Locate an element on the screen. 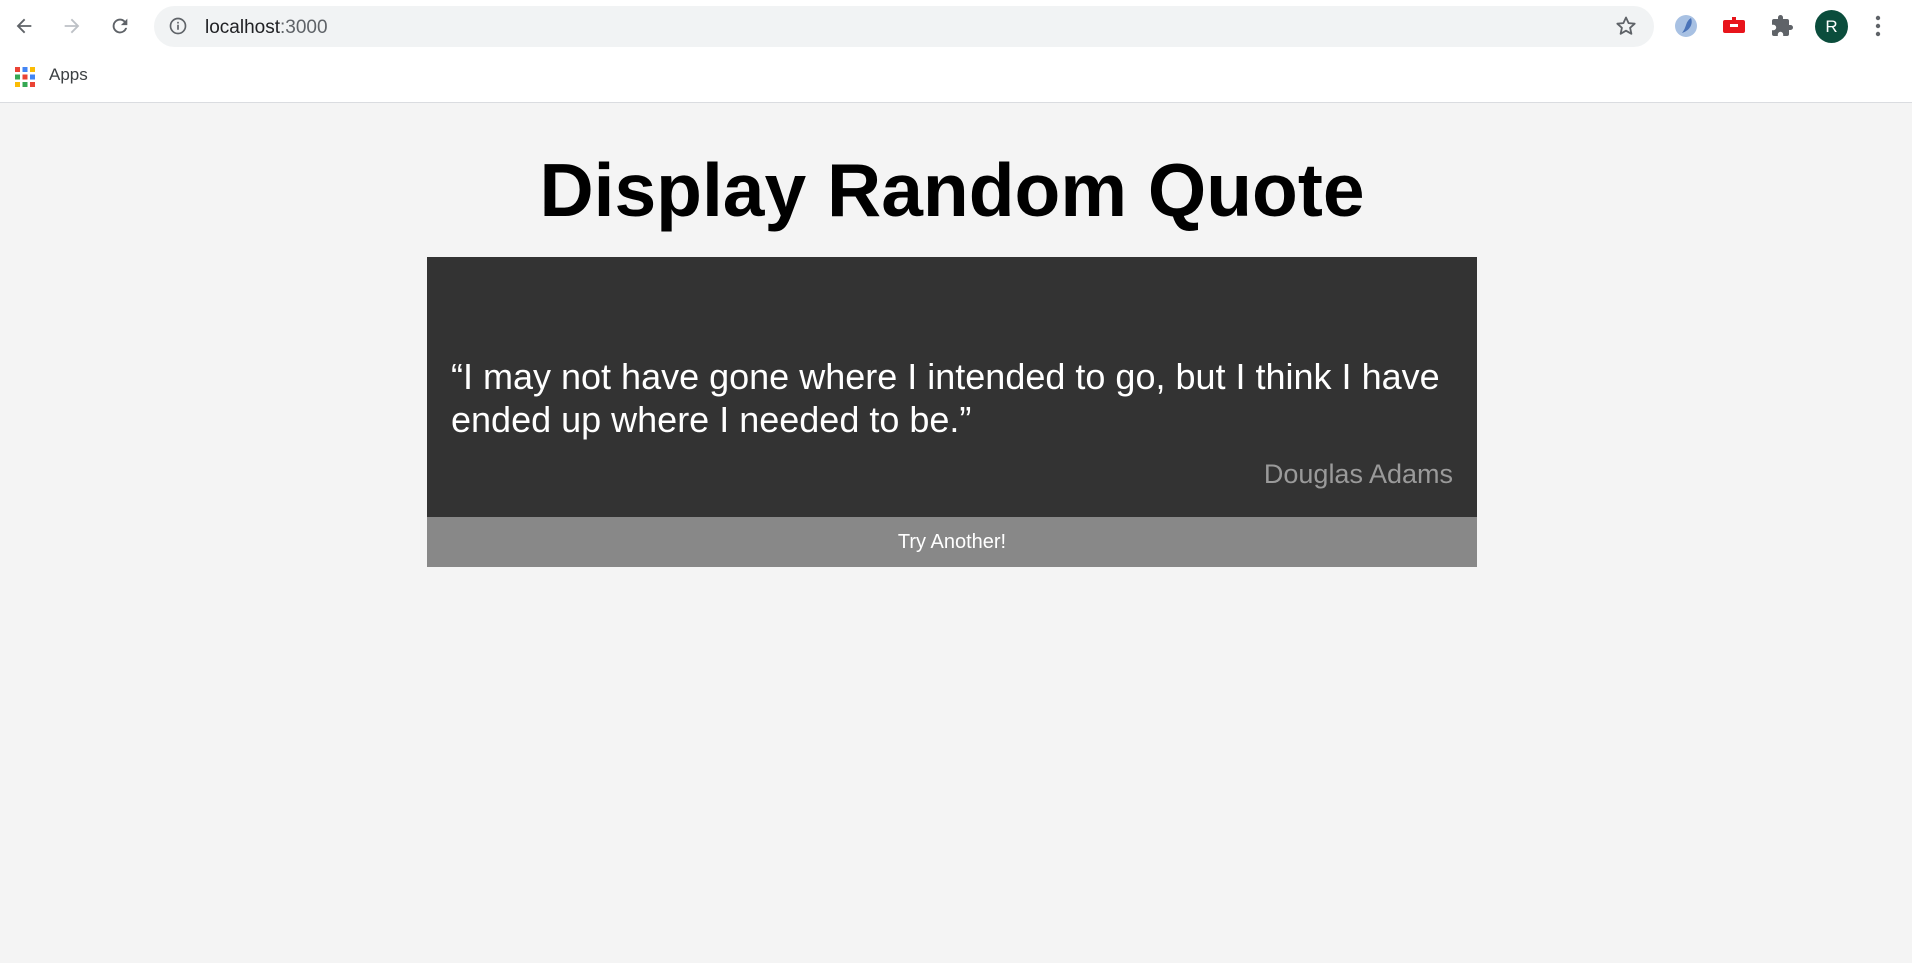 Image resolution: width=1912 pixels, height=963 pixels. reload-icon is located at coordinates (120, 26).